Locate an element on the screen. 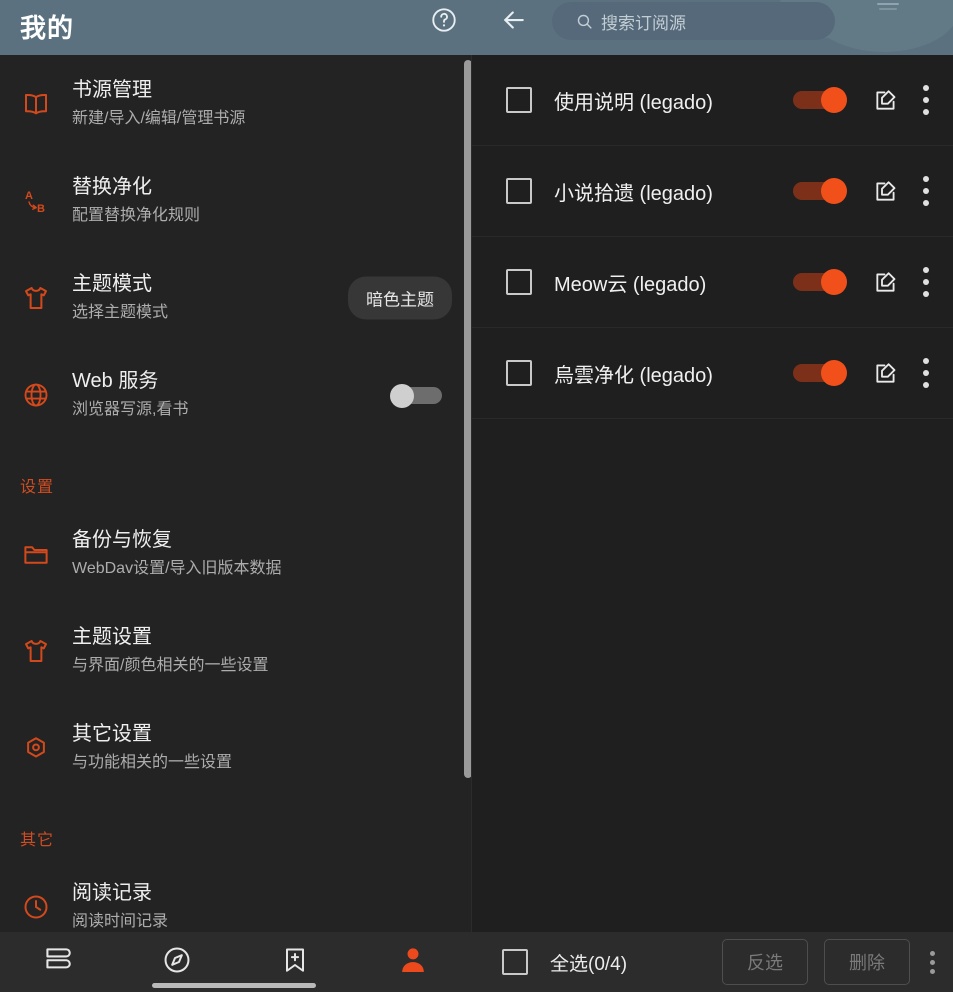 The width and height of the screenshot is (953, 992). sidebar-item-summary: 阅读时间记录 is located at coordinates (120, 922).